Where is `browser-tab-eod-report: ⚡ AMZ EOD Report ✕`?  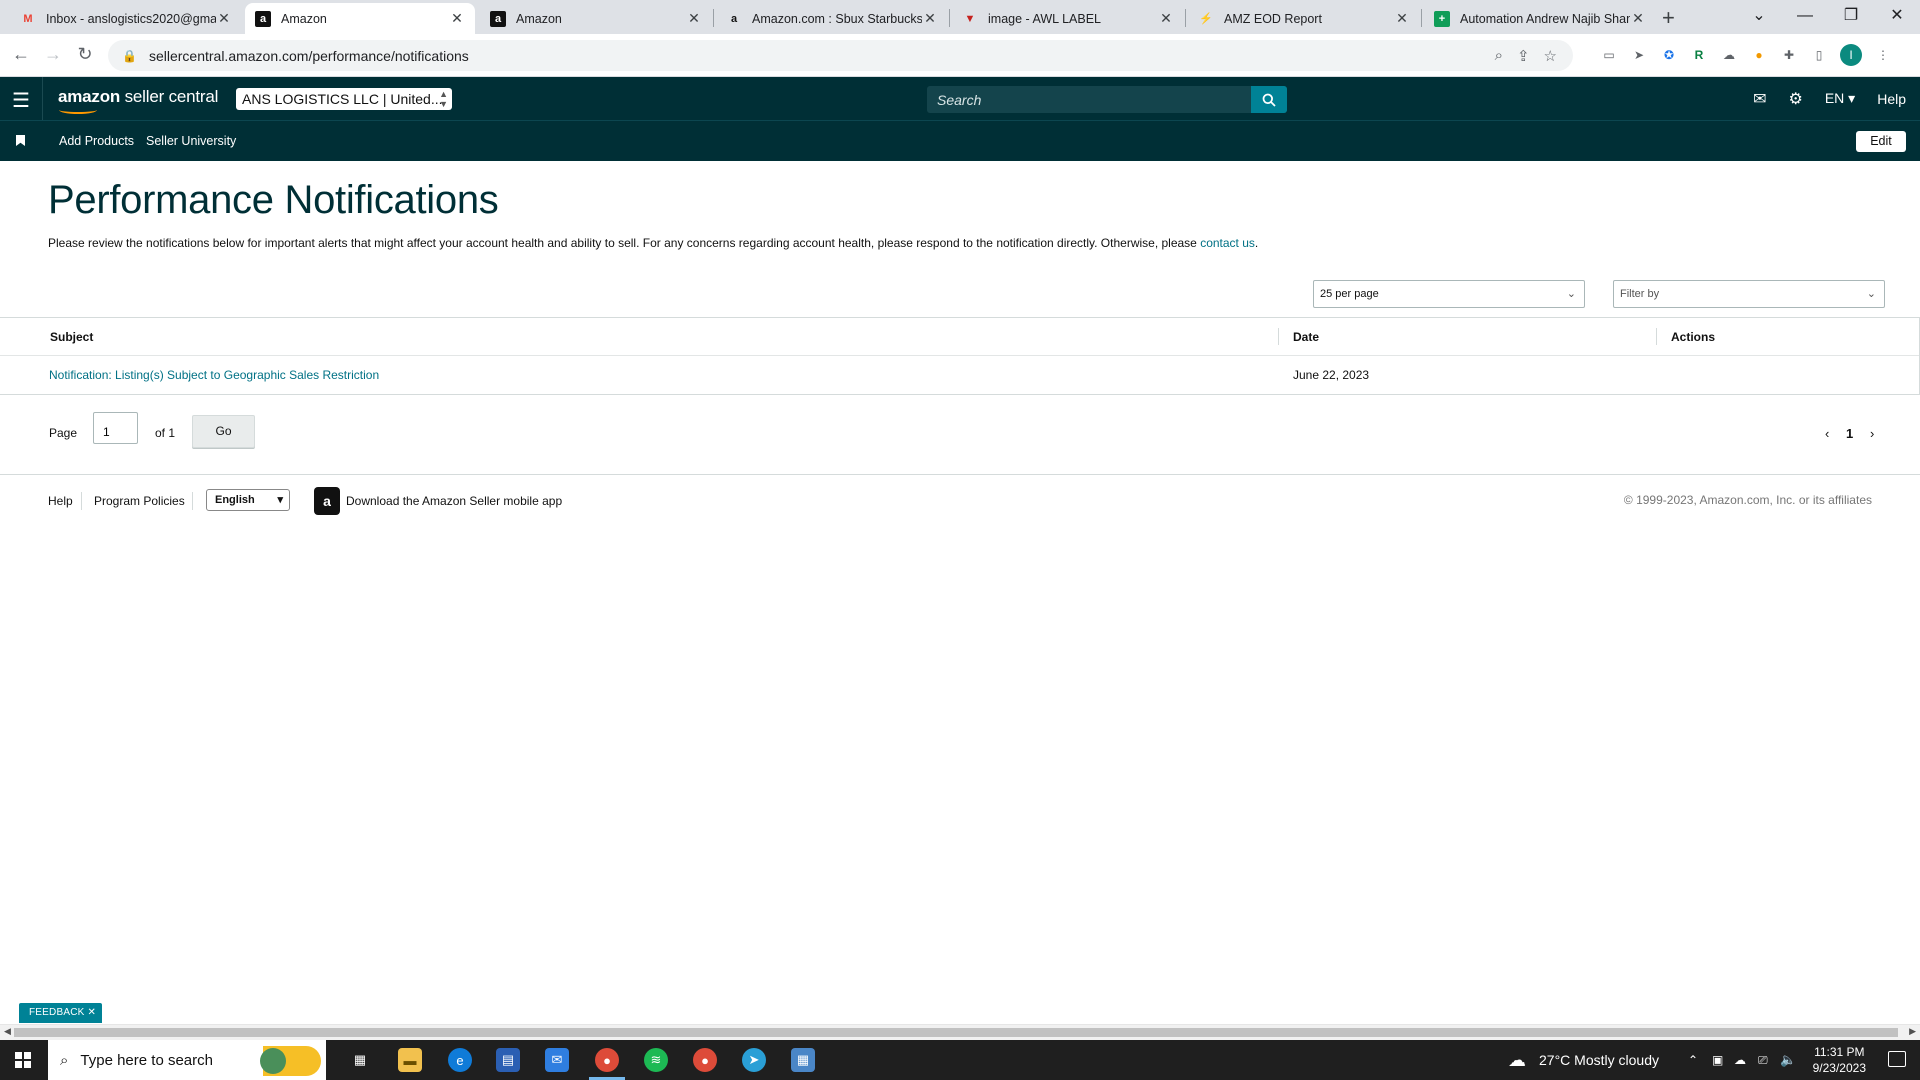 browser-tab-eod-report: ⚡ AMZ EOD Report ✕ is located at coordinates (1304, 18).